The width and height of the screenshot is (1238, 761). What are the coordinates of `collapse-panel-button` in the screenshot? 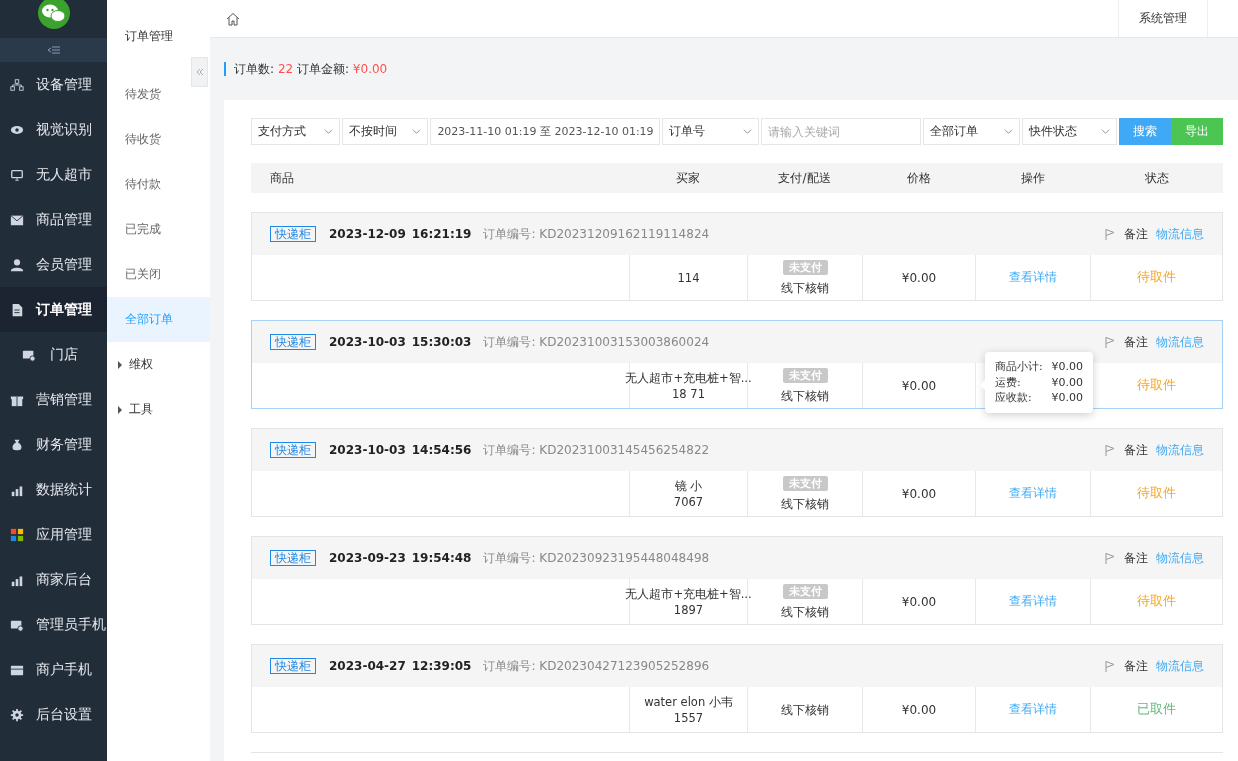 It's located at (199, 72).